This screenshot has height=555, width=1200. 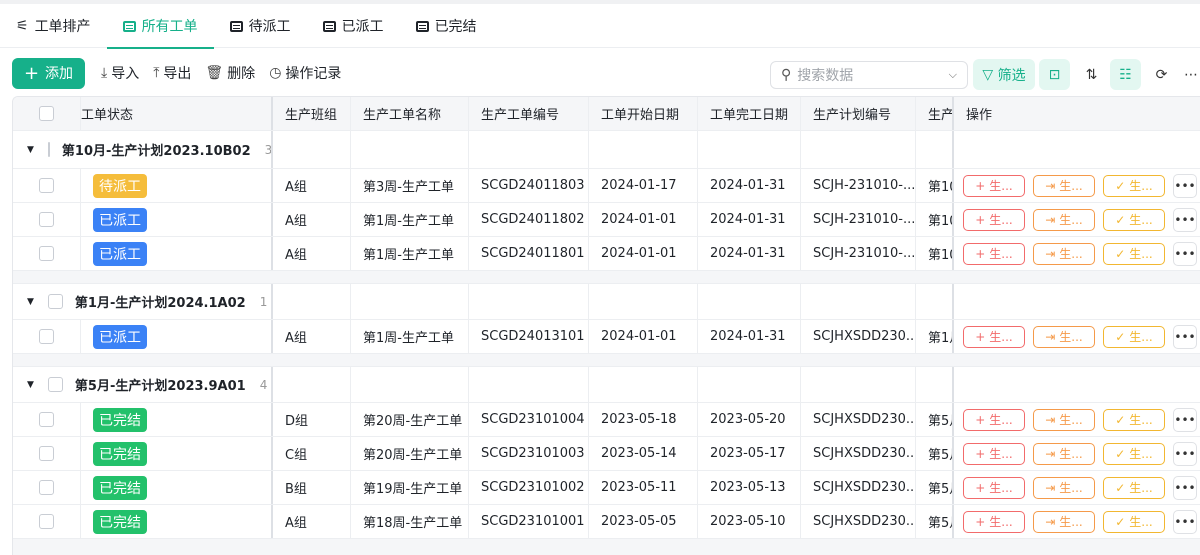 I want to click on start-cell: 2024-01-17, so click(x=643, y=185).